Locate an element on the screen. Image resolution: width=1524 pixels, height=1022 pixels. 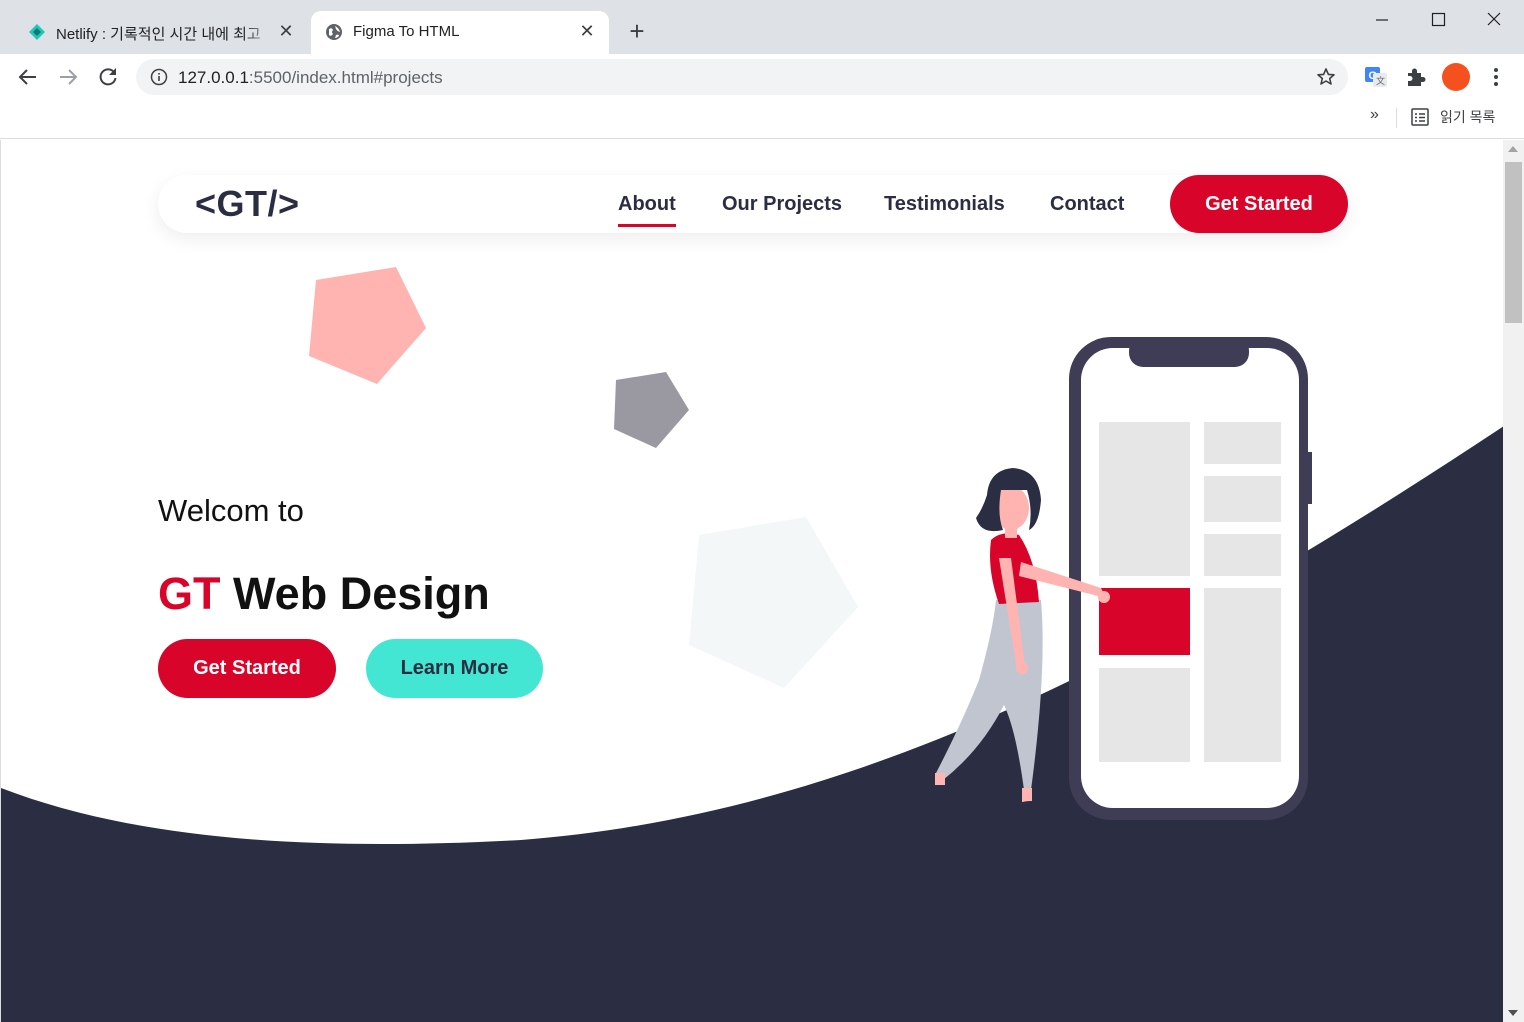
nav-link-testimonials: Testimonials is located at coordinates (944, 204).